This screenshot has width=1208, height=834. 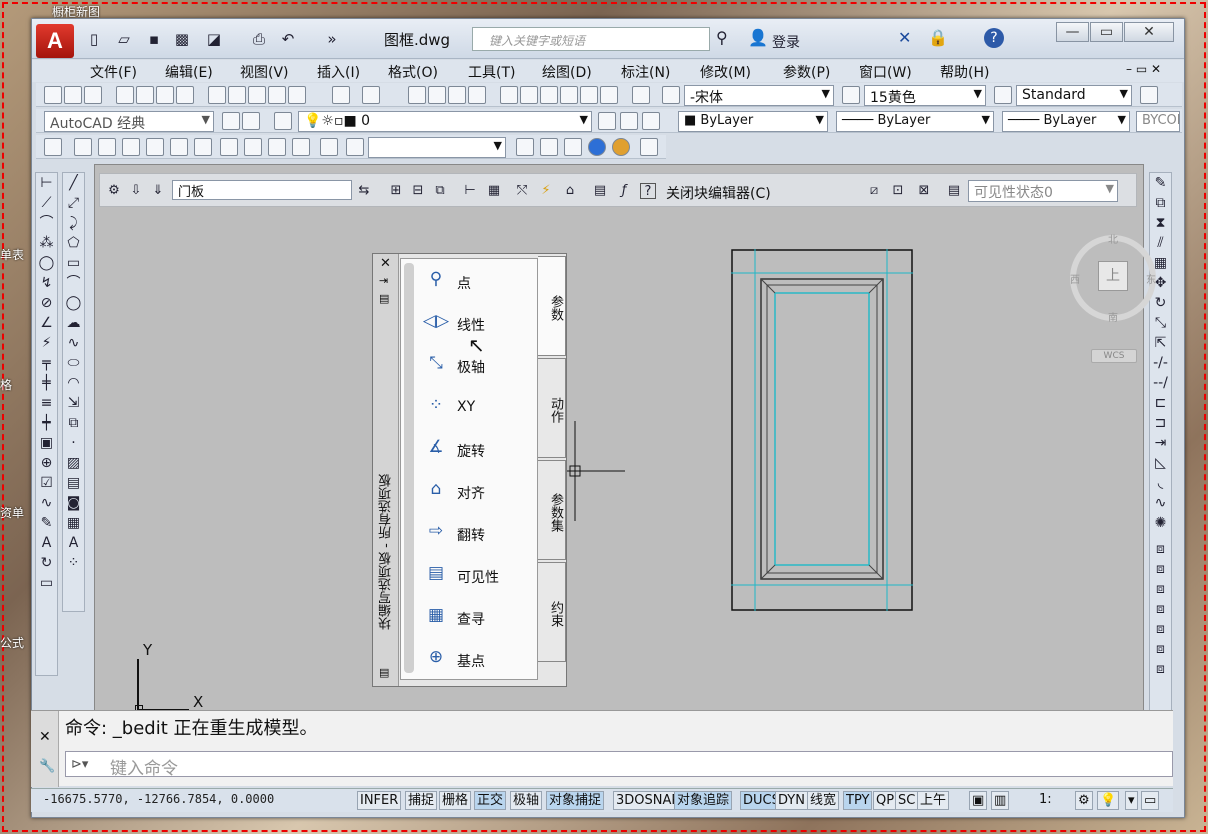 I want to click on viewcube: 上 北 南 东 西, so click(x=1113, y=279).